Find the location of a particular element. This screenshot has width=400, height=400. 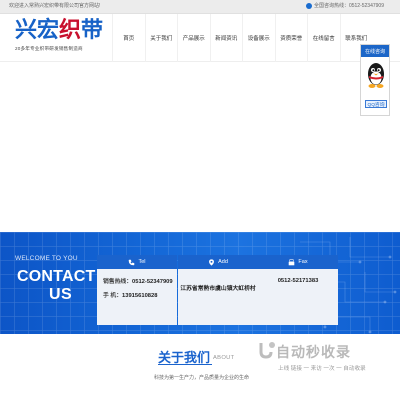

online-service-widget: 在线咨询 QQ咨询 is located at coordinates (375, 80).